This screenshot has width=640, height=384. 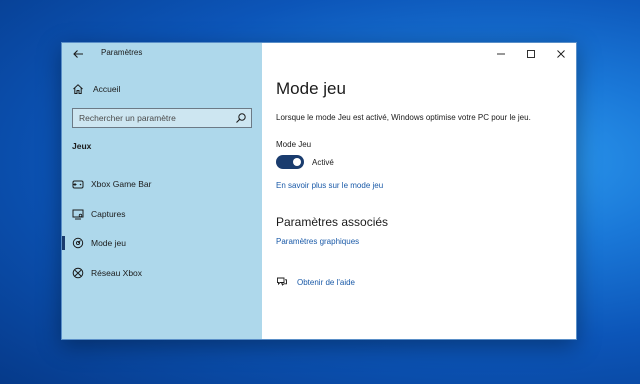 I want to click on learn-more-link: En savoir plus sur le mode jeu, so click(x=329, y=185).